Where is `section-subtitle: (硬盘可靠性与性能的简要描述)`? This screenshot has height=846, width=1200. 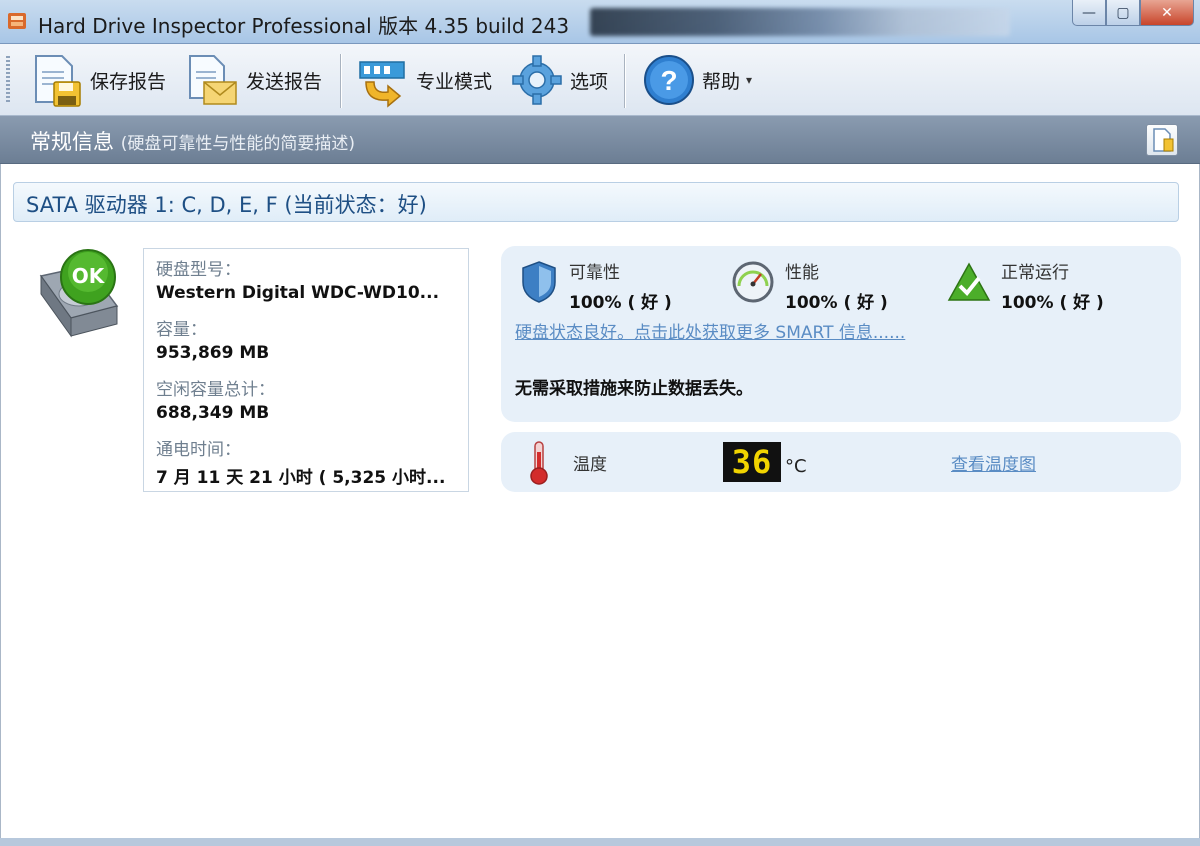 section-subtitle: (硬盘可靠性与性能的简要描述) is located at coordinates (237, 144).